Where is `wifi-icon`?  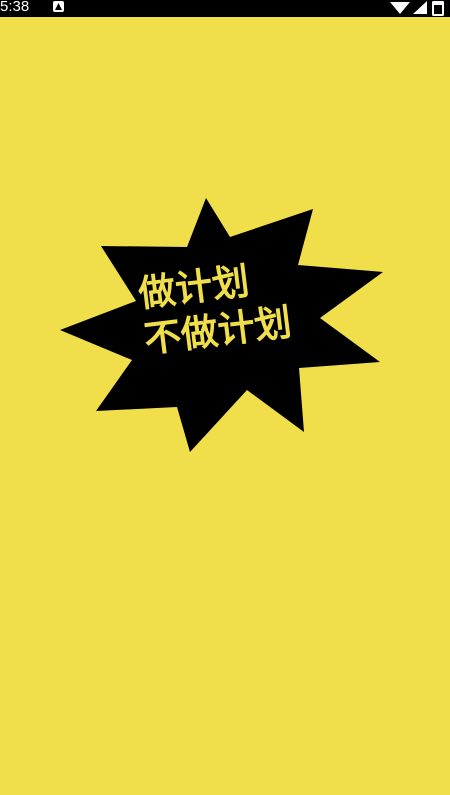 wifi-icon is located at coordinates (400, 8).